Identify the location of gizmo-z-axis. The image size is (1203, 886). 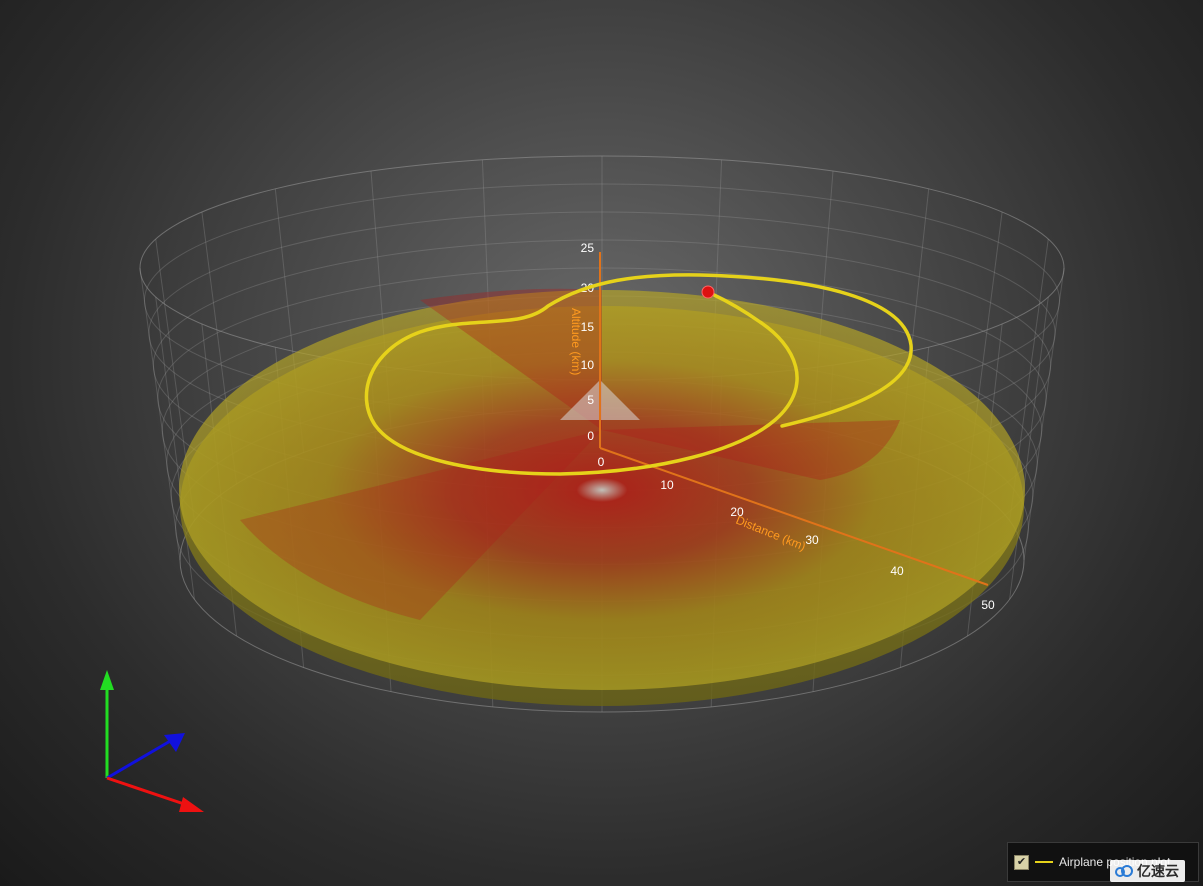
(139, 759).